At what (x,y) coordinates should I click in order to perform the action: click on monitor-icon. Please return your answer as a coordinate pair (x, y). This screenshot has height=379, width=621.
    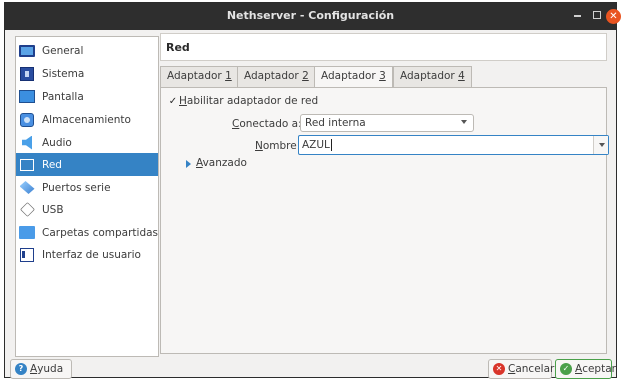
    Looking at the image, I should click on (27, 51).